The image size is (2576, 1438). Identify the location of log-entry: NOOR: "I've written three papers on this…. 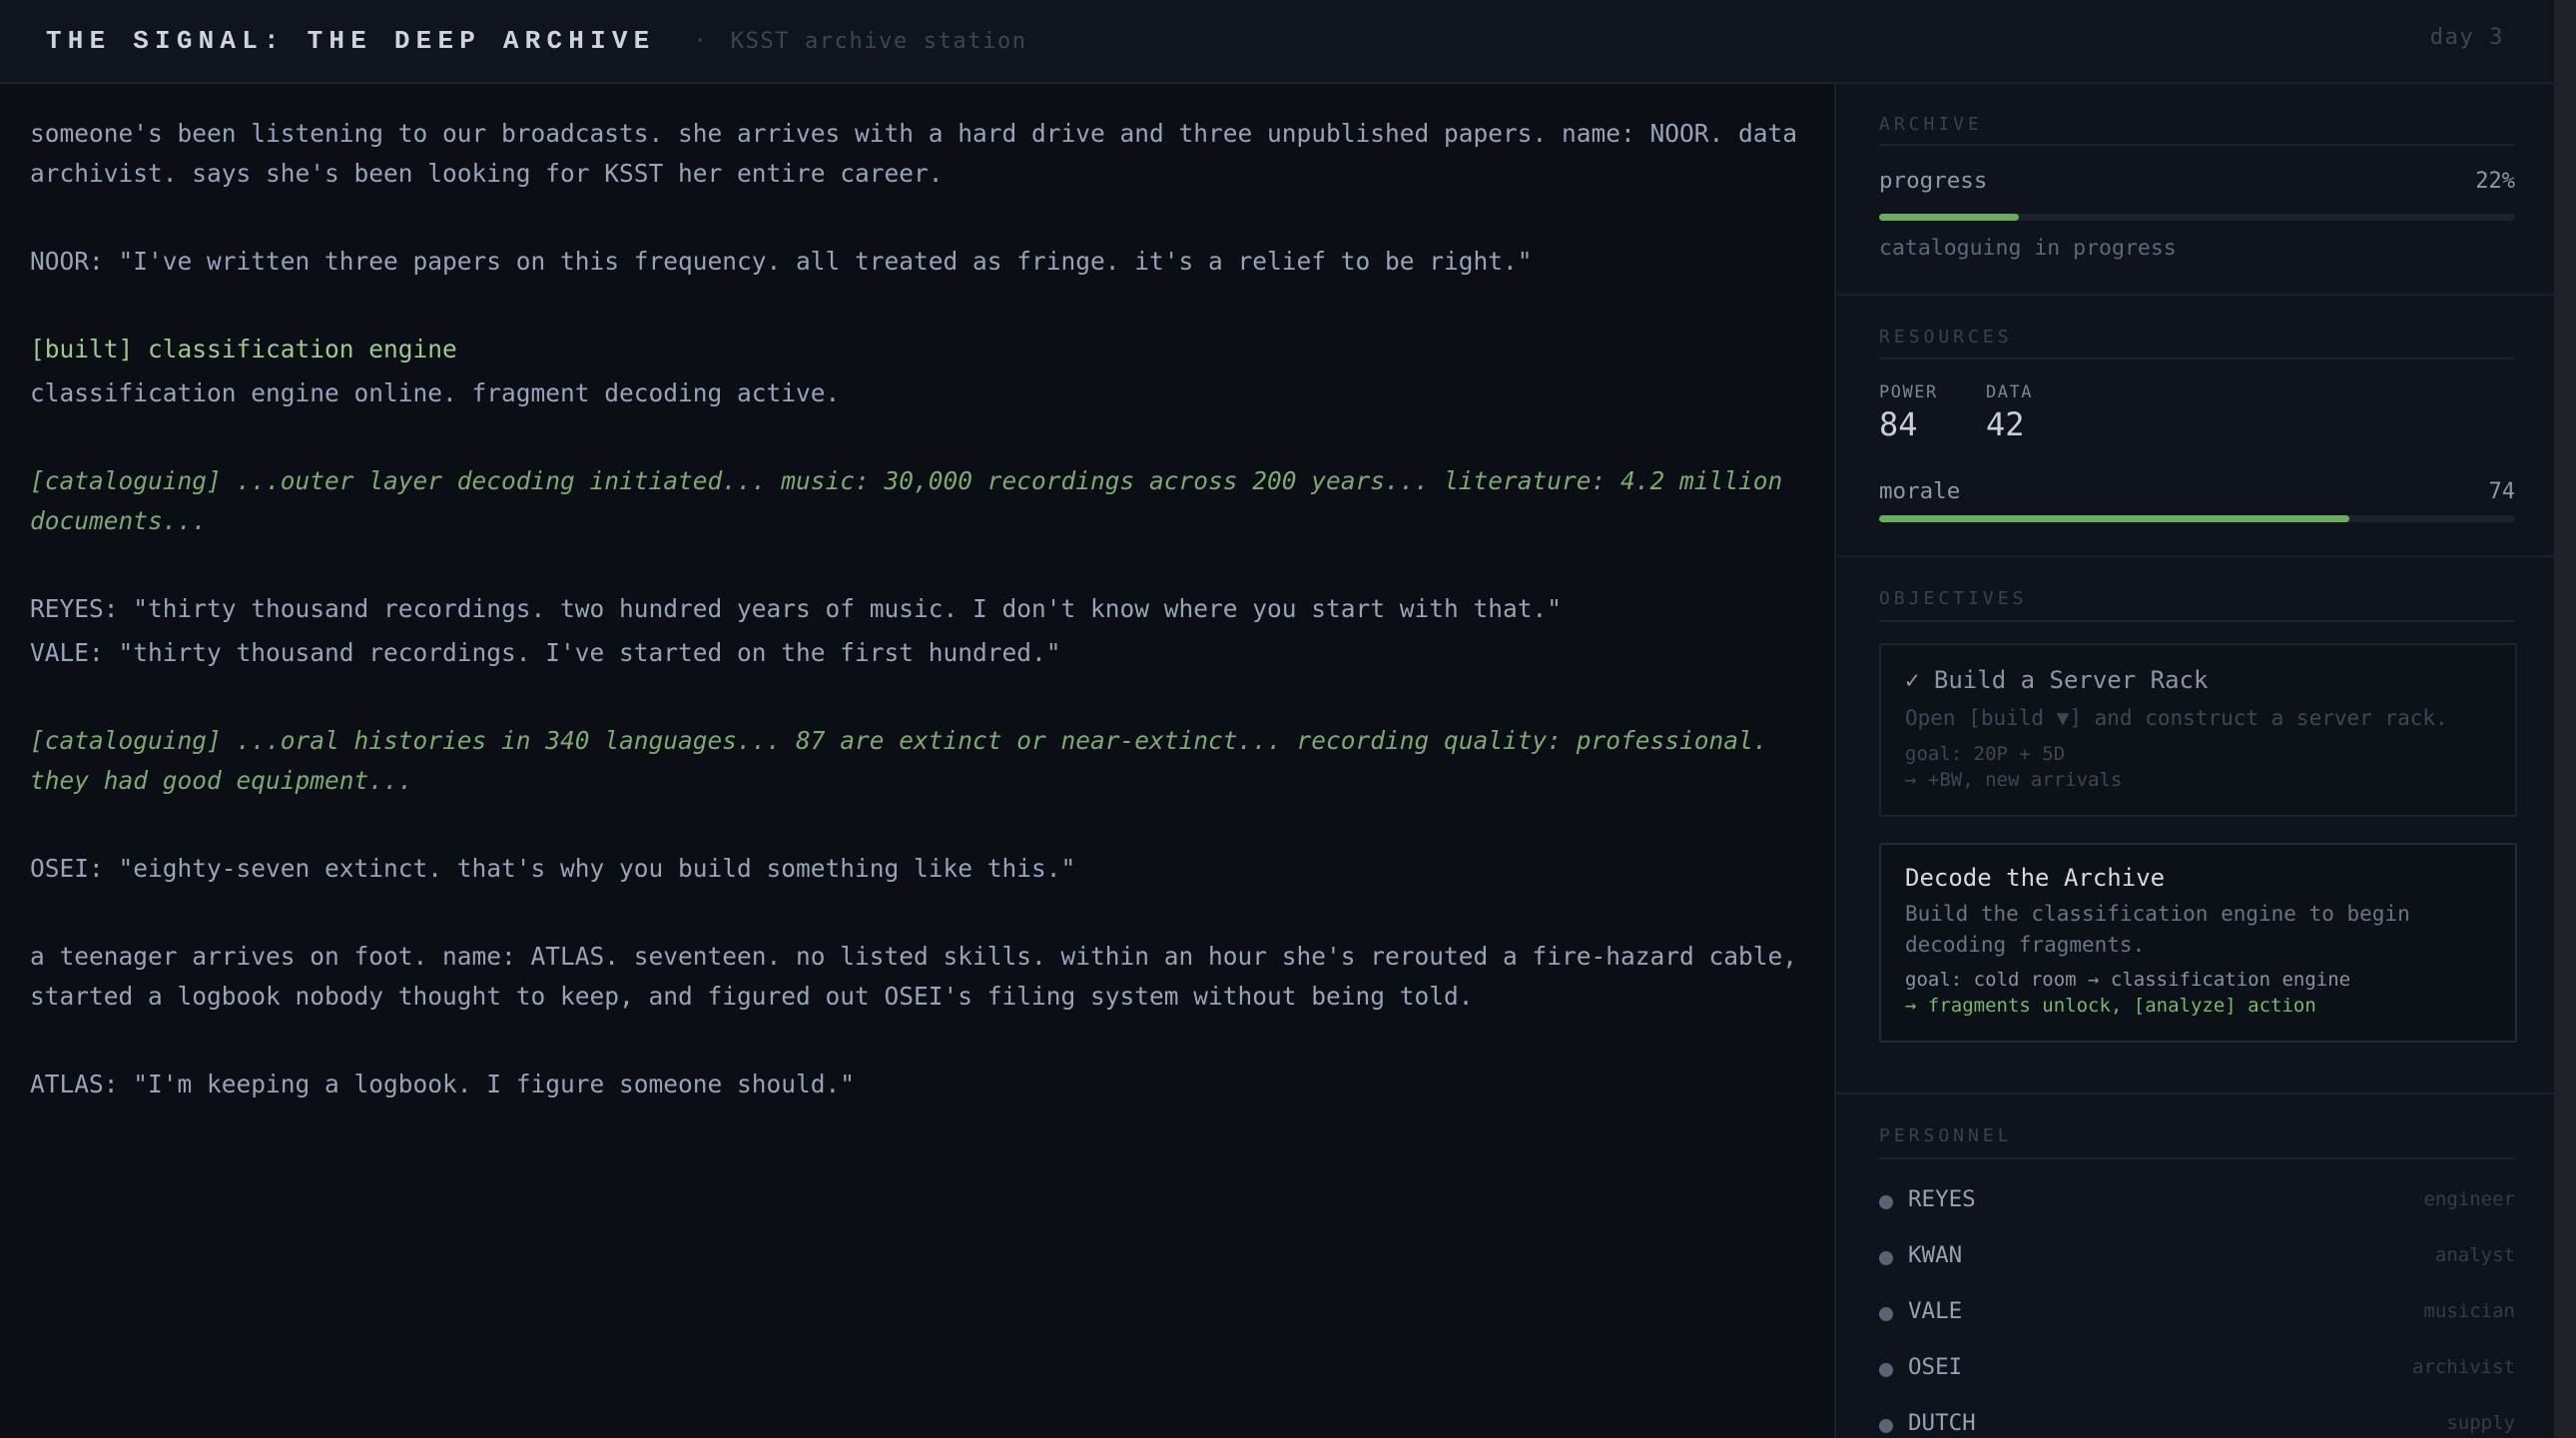
(781, 261).